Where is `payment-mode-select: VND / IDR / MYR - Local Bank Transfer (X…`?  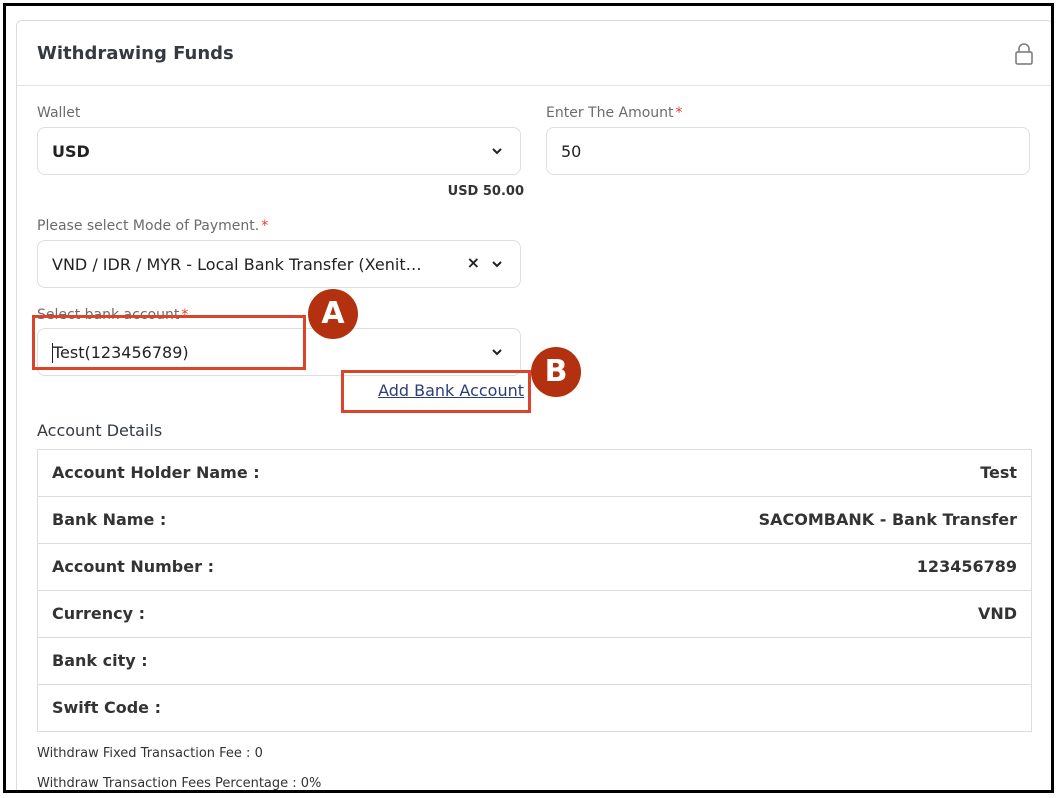
payment-mode-select: VND / IDR / MYR - Local Bank Transfer (X… is located at coordinates (279, 264).